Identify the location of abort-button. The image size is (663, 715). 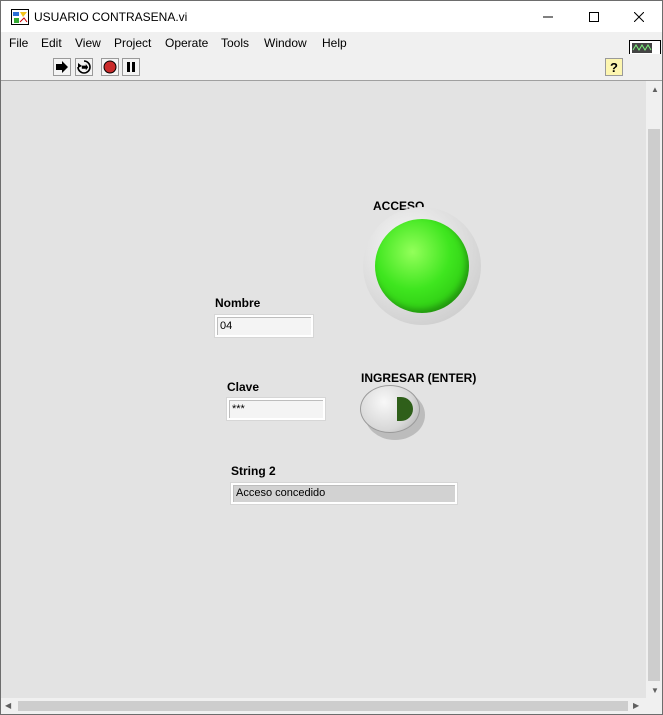
(110, 67).